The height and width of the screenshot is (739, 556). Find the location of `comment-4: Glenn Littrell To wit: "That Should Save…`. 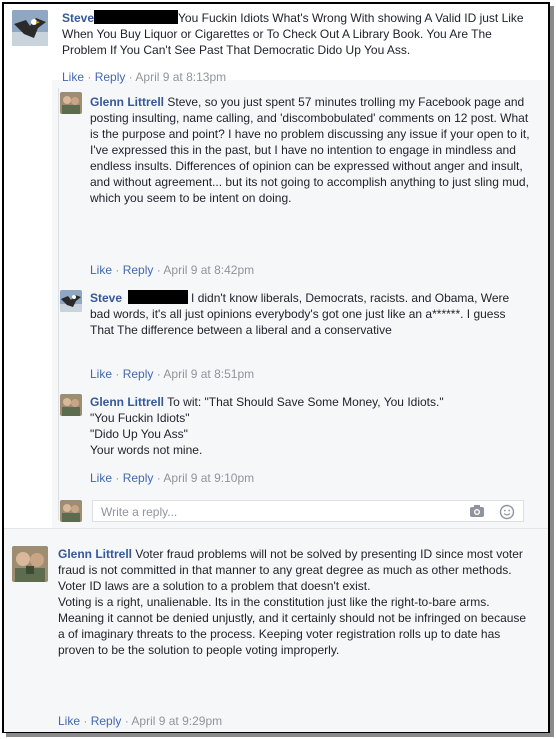

comment-4: Glenn Littrell To wit: "That Should Save… is located at coordinates (310, 426).